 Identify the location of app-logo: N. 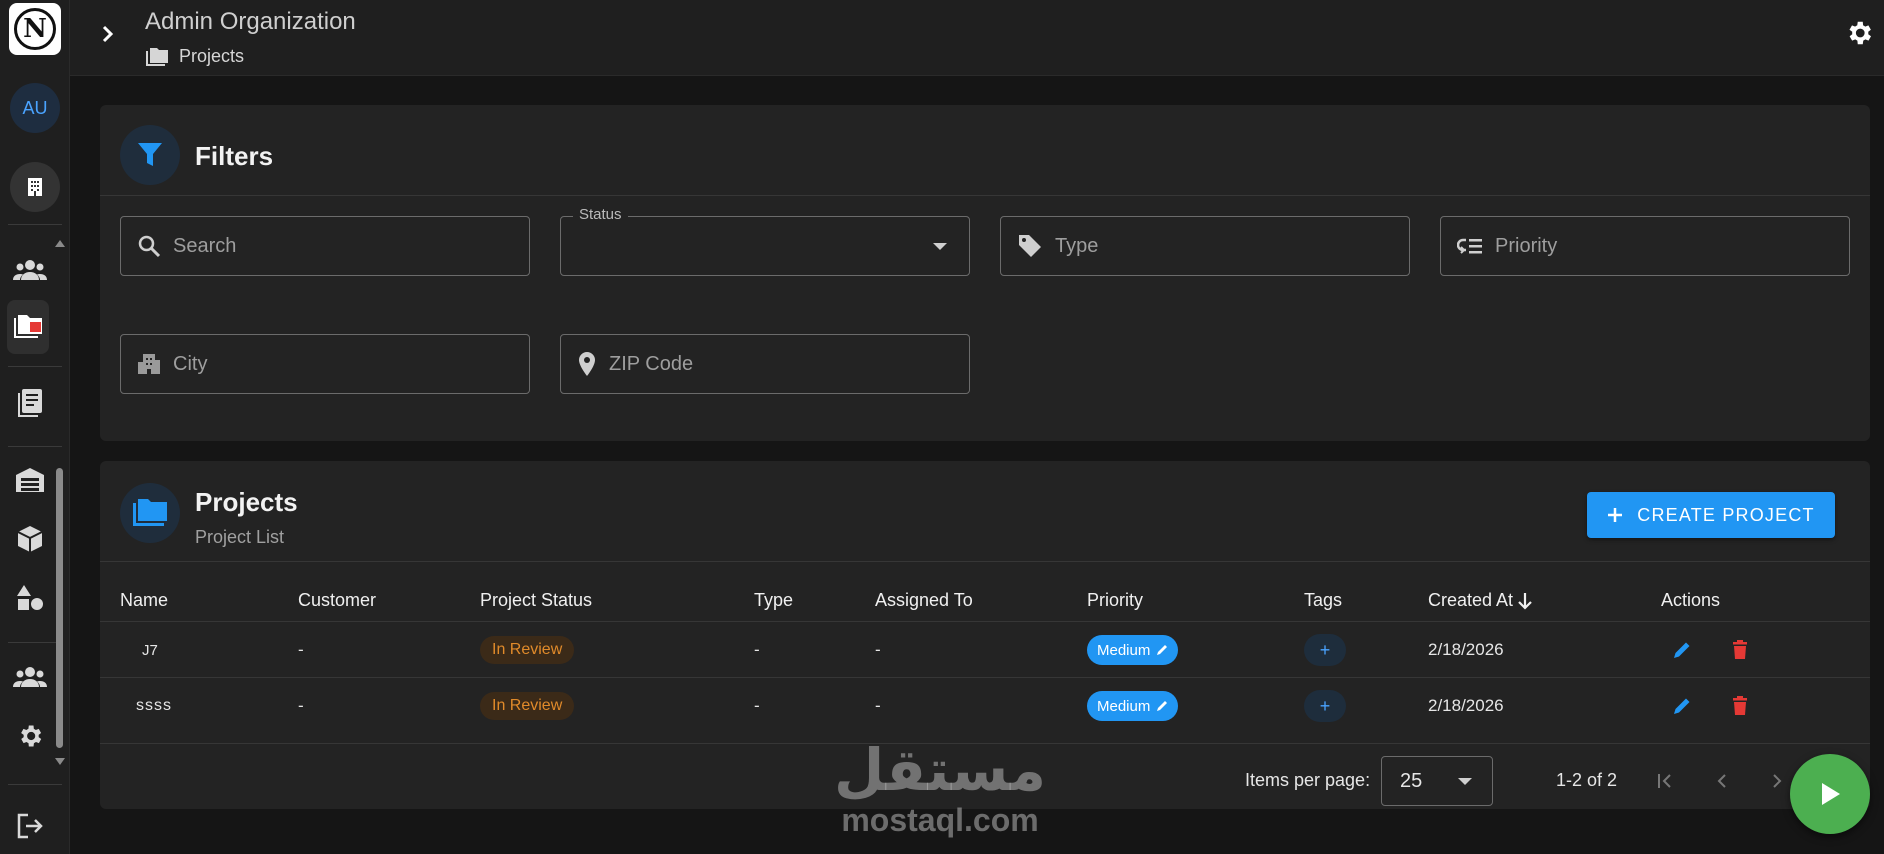
(35, 29).